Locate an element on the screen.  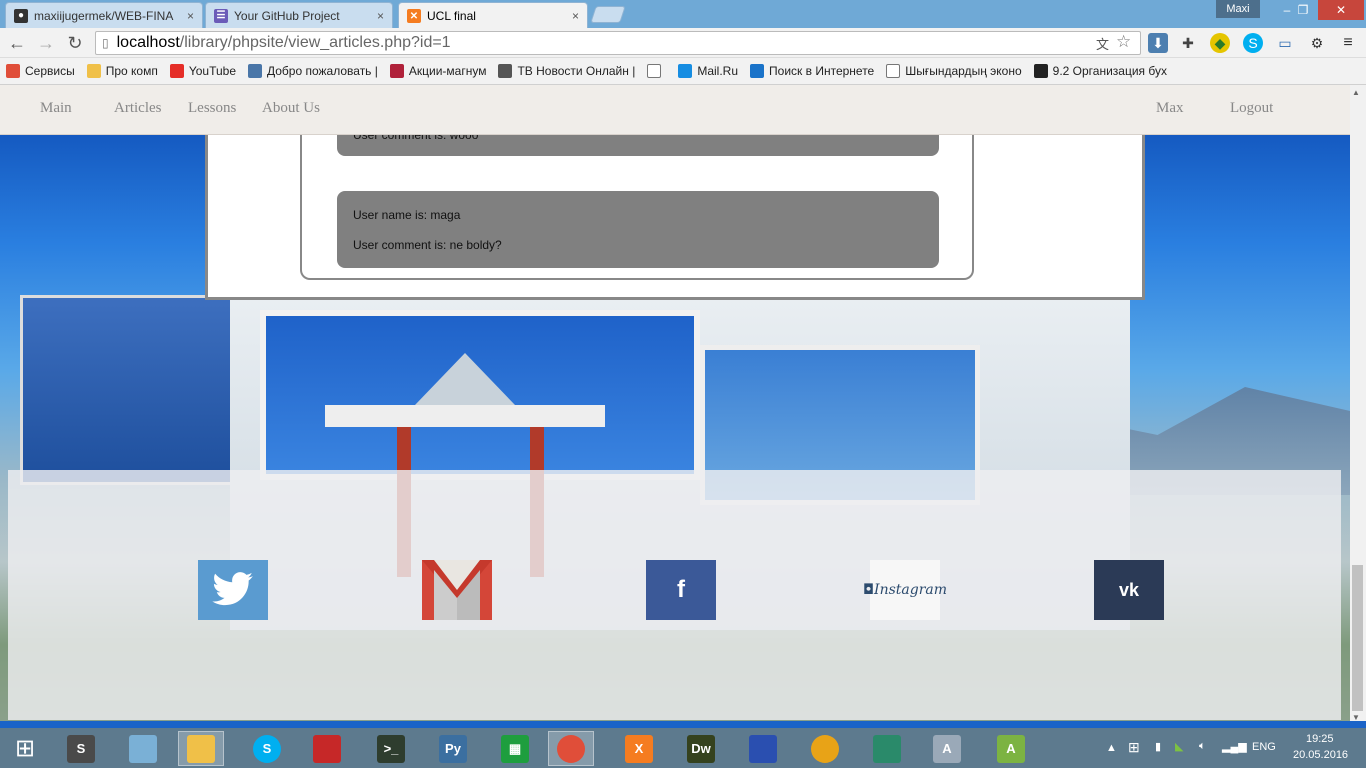
taskbar-app-sublime: S is located at coordinates (81, 748).